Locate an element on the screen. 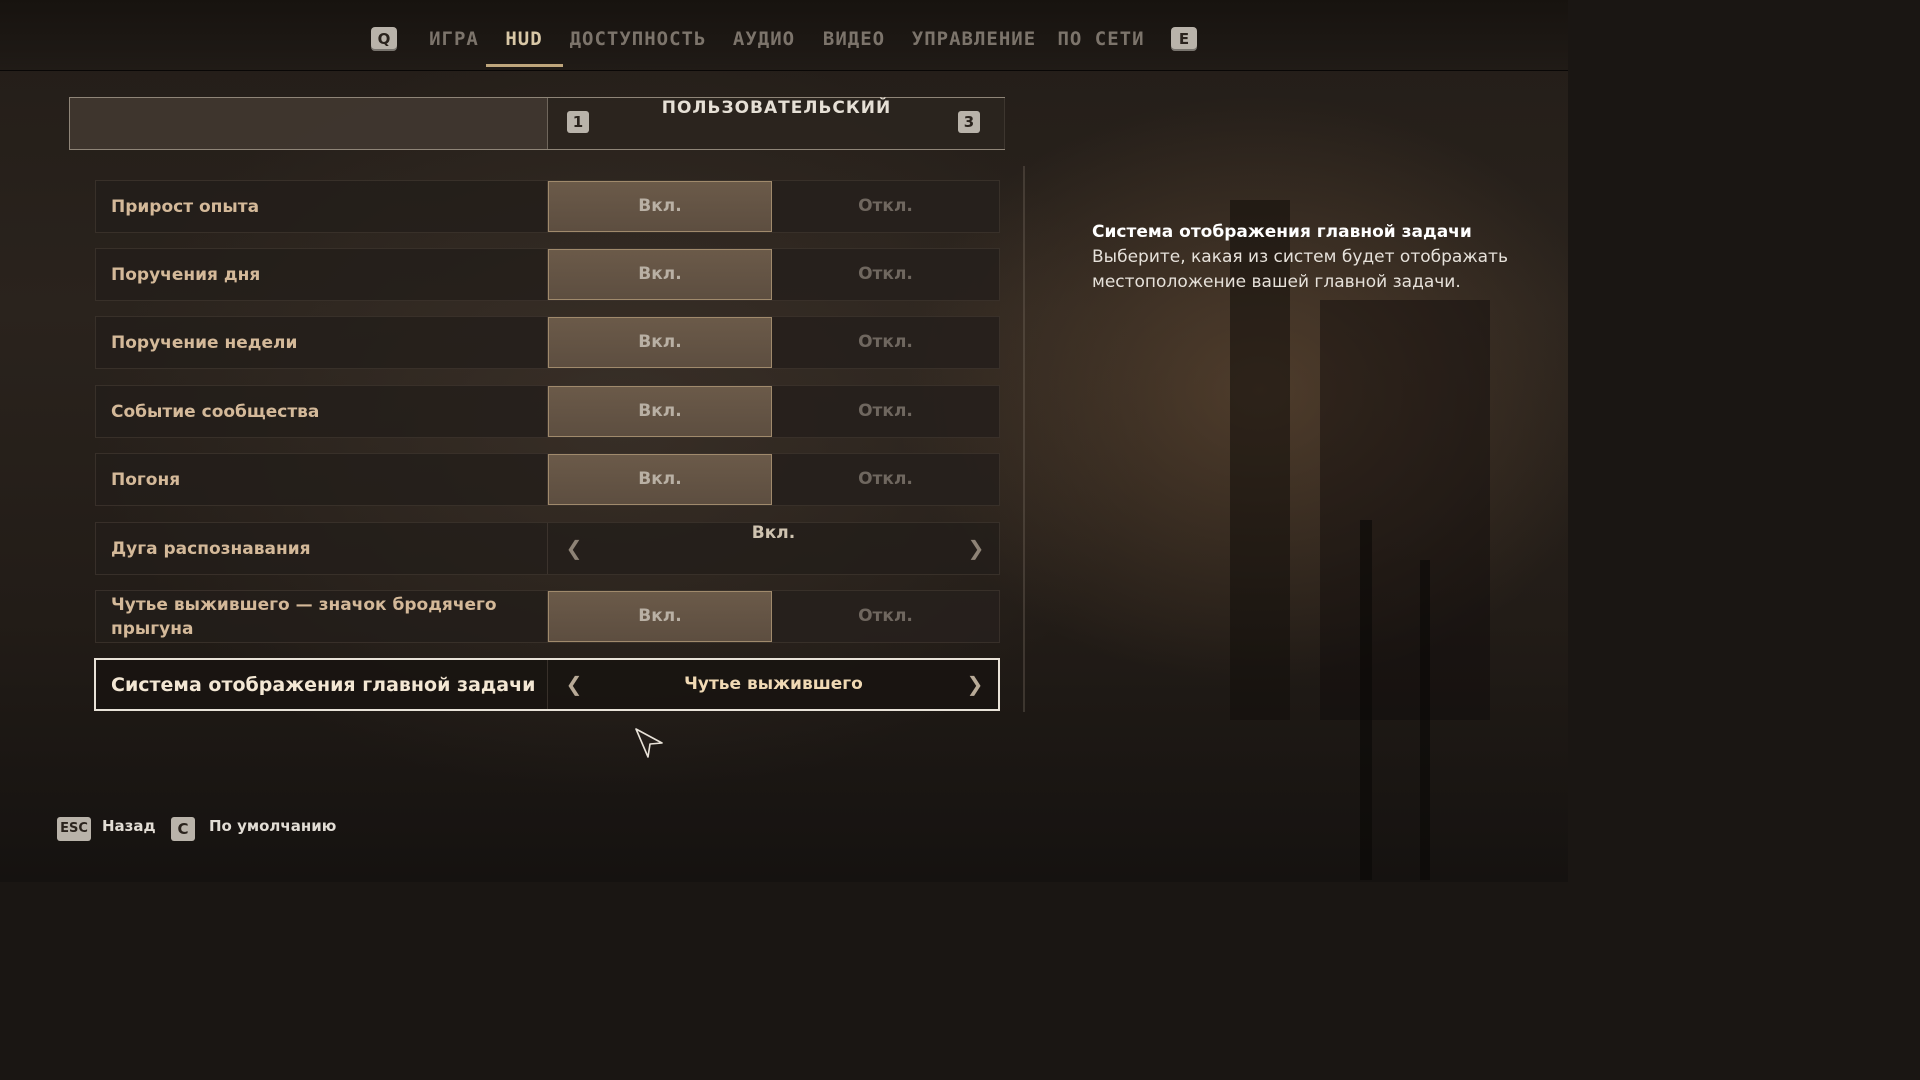 This screenshot has height=1080, width=1920. tab-audio: АУДИО is located at coordinates (764, 43).